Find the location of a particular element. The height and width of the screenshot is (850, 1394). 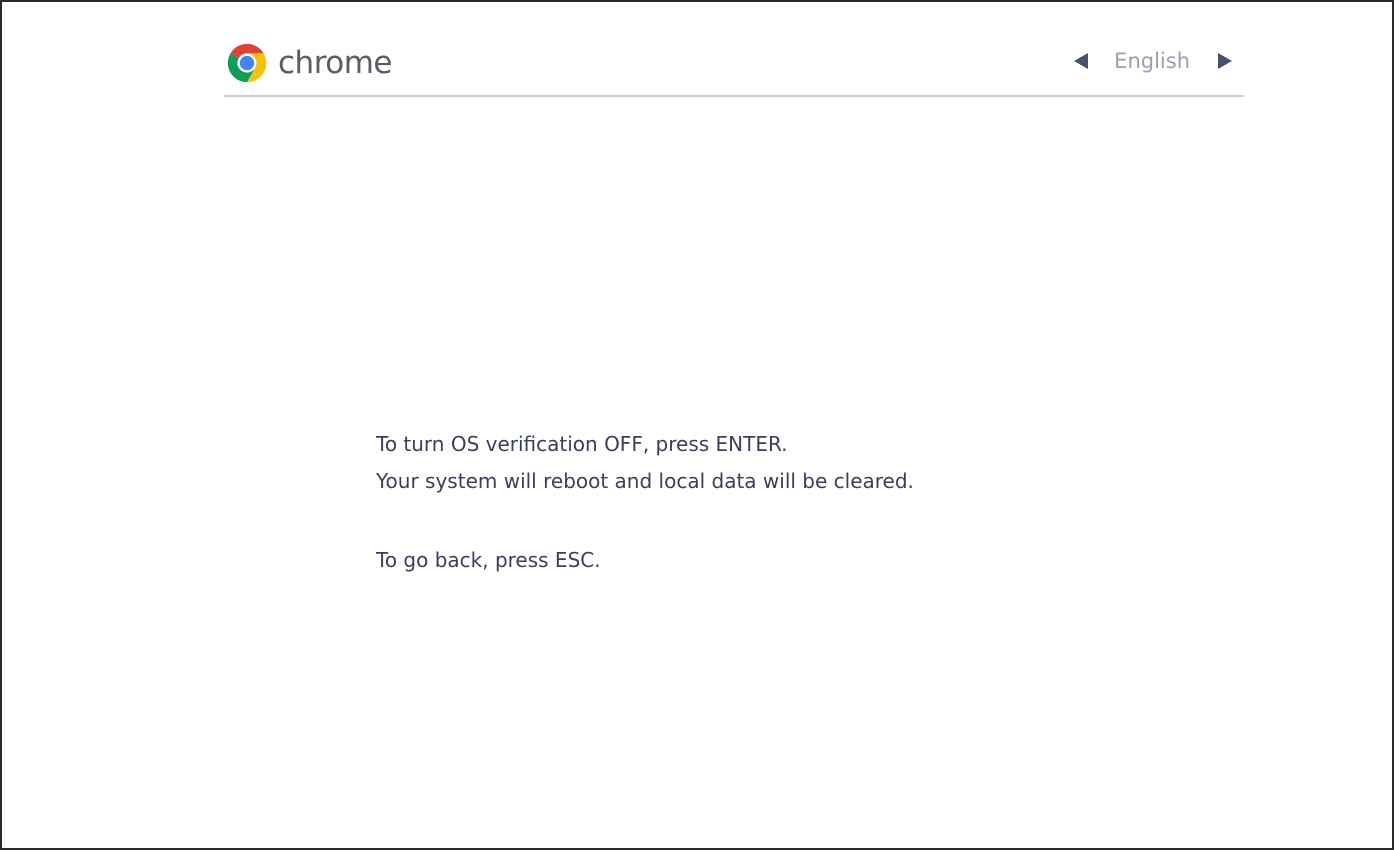

esc-instruction: To go back, press ESC. is located at coordinates (488, 560).